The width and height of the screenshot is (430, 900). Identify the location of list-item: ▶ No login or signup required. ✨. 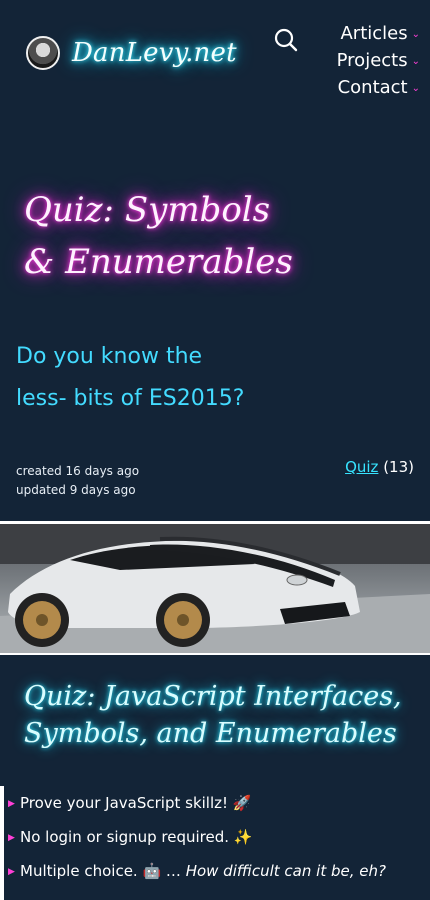
(219, 837).